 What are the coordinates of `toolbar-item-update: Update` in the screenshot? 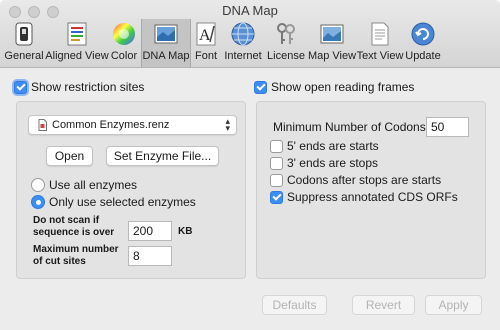 It's located at (423, 43).